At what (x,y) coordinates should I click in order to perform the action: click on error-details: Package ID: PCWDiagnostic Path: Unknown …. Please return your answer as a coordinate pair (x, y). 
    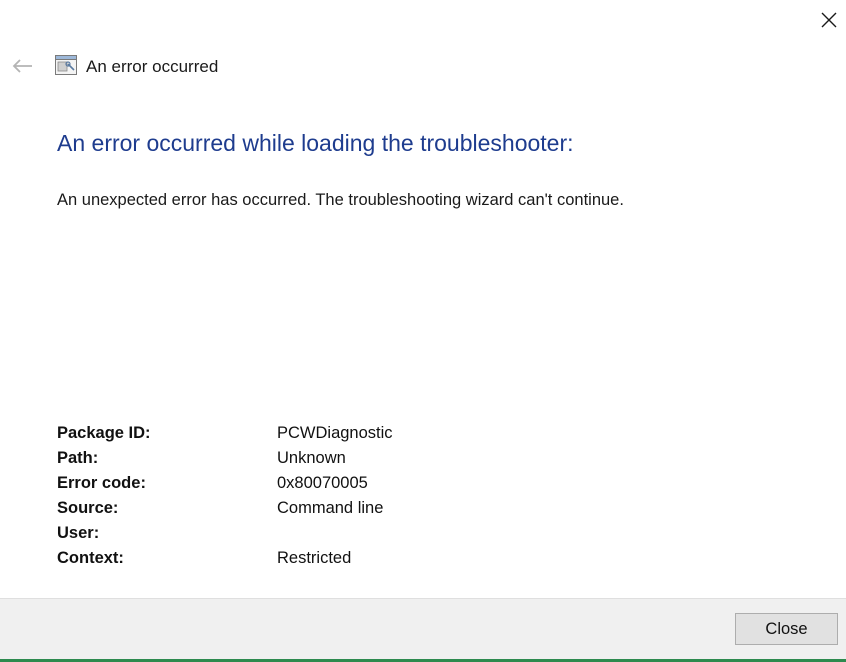
    Looking at the image, I should click on (307, 496).